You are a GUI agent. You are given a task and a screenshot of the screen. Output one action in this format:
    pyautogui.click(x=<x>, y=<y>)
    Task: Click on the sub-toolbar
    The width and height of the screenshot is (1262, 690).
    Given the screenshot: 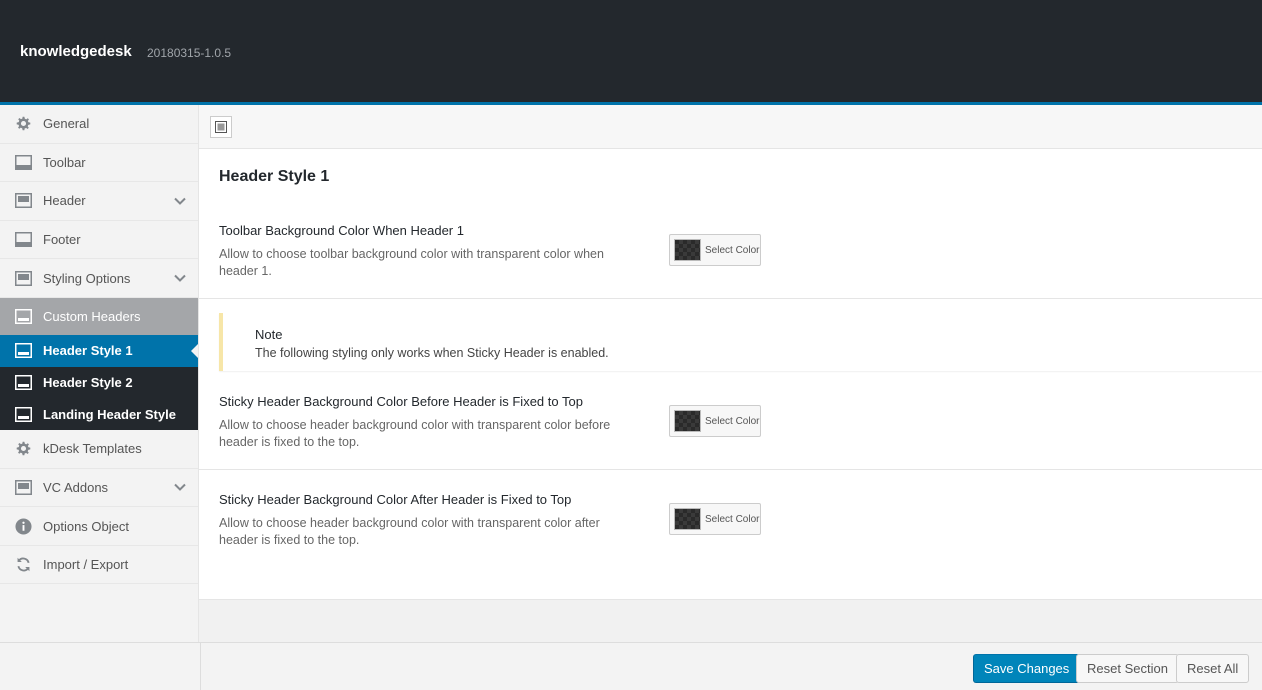 What is the action you would take?
    pyautogui.click(x=730, y=127)
    